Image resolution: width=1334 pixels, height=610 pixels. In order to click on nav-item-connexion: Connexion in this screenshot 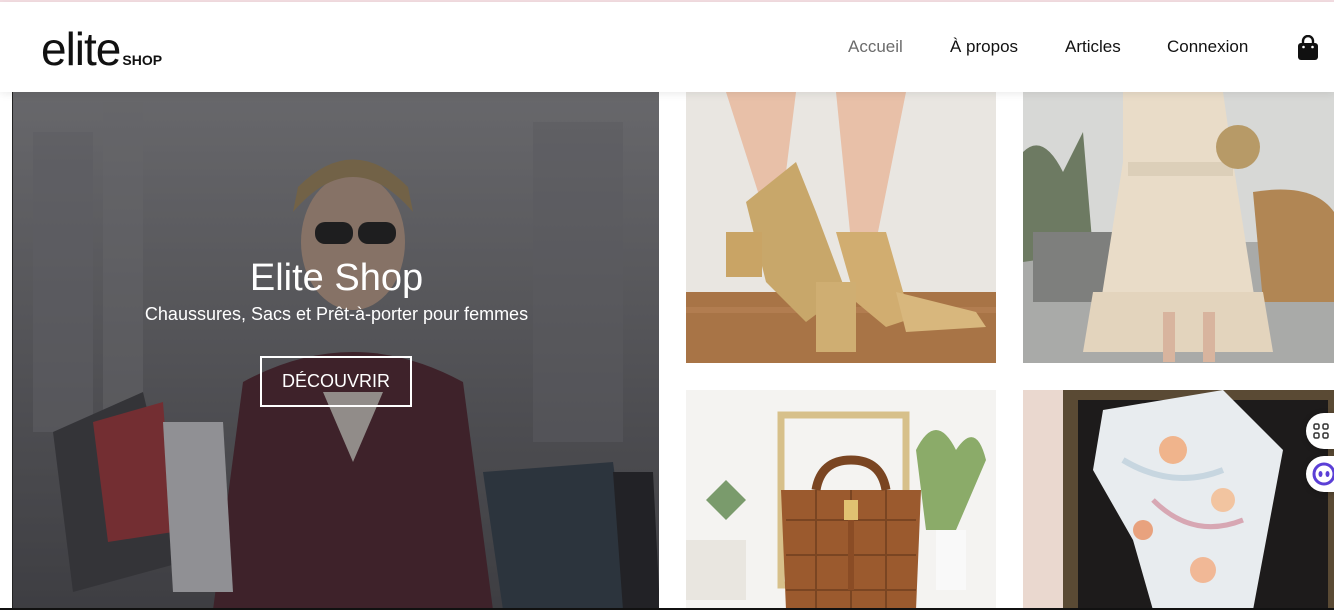, I will do `click(1207, 47)`.